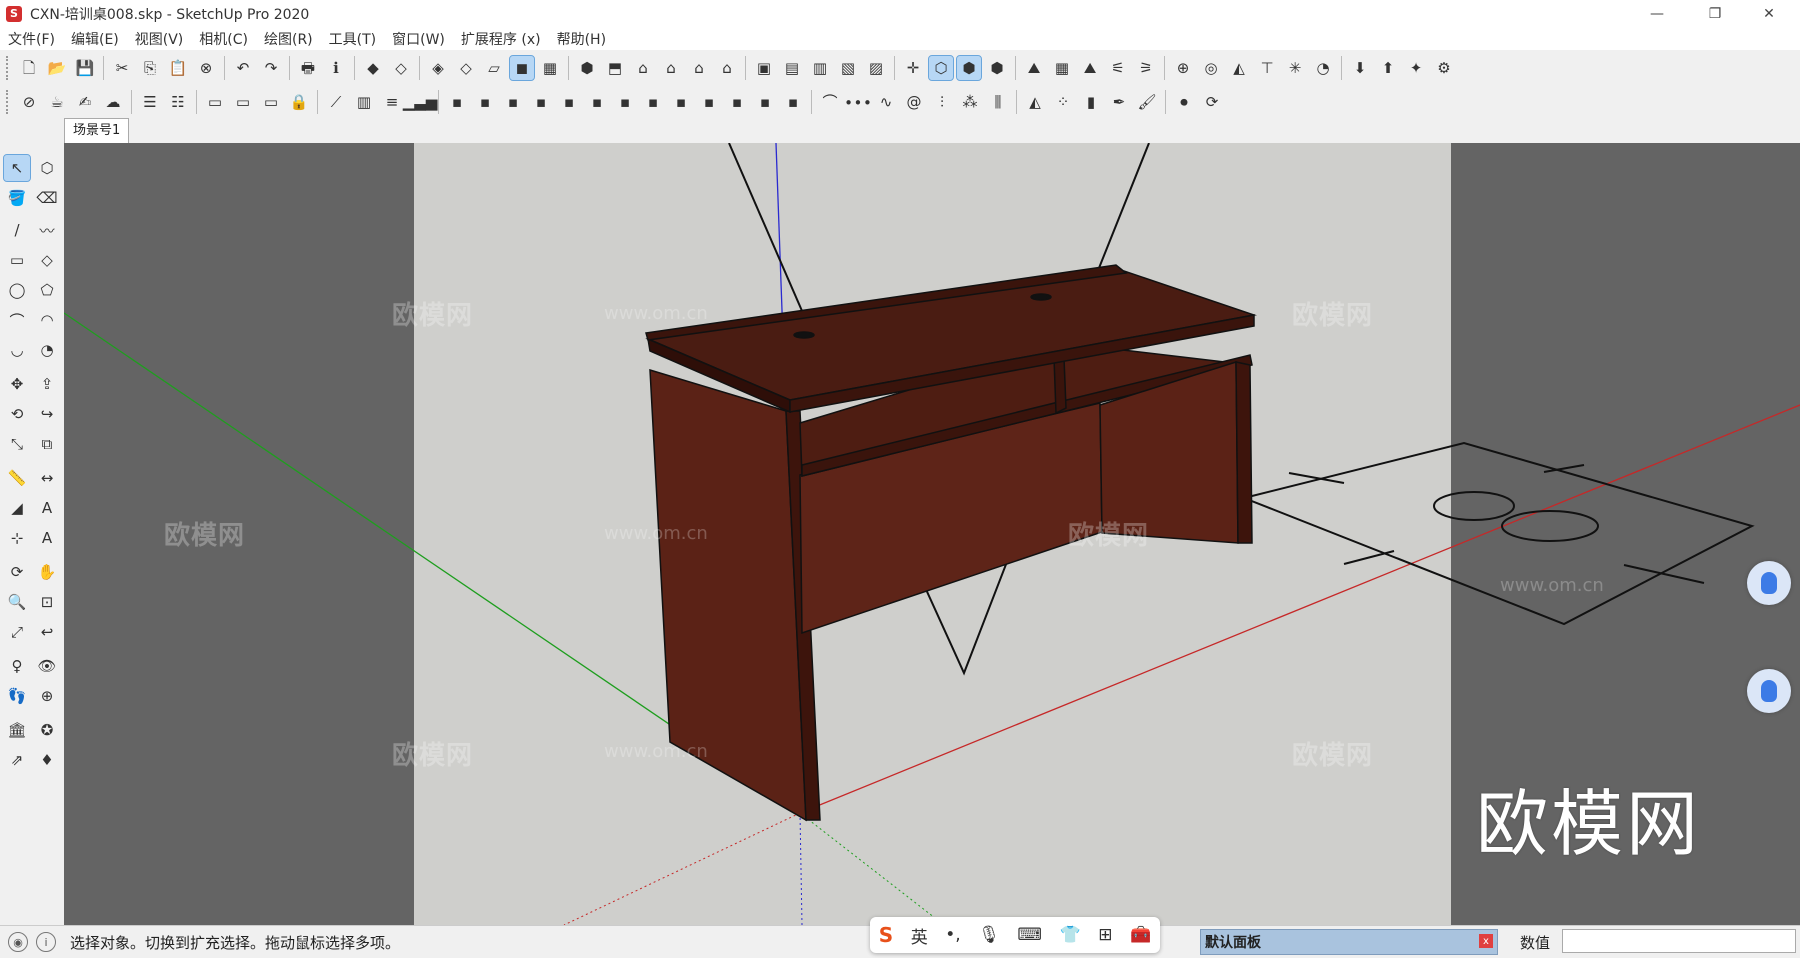 The image size is (1800, 958). I want to click on menu-draw: 绘图(R), so click(288, 39).